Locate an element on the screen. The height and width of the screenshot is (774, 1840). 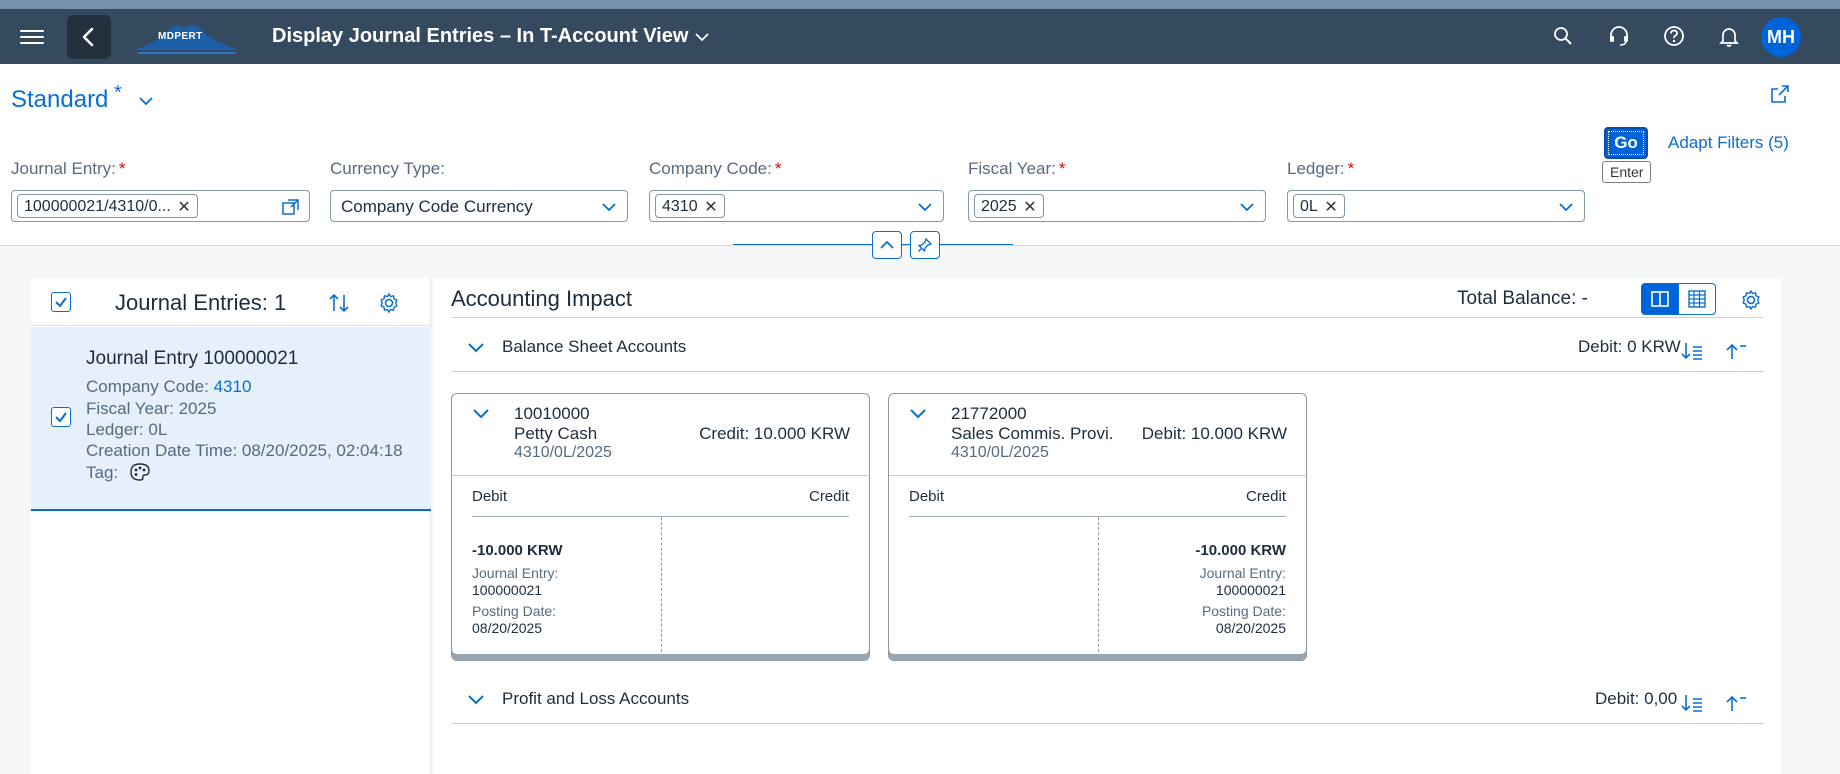
value-help-icon is located at coordinates (291, 207).